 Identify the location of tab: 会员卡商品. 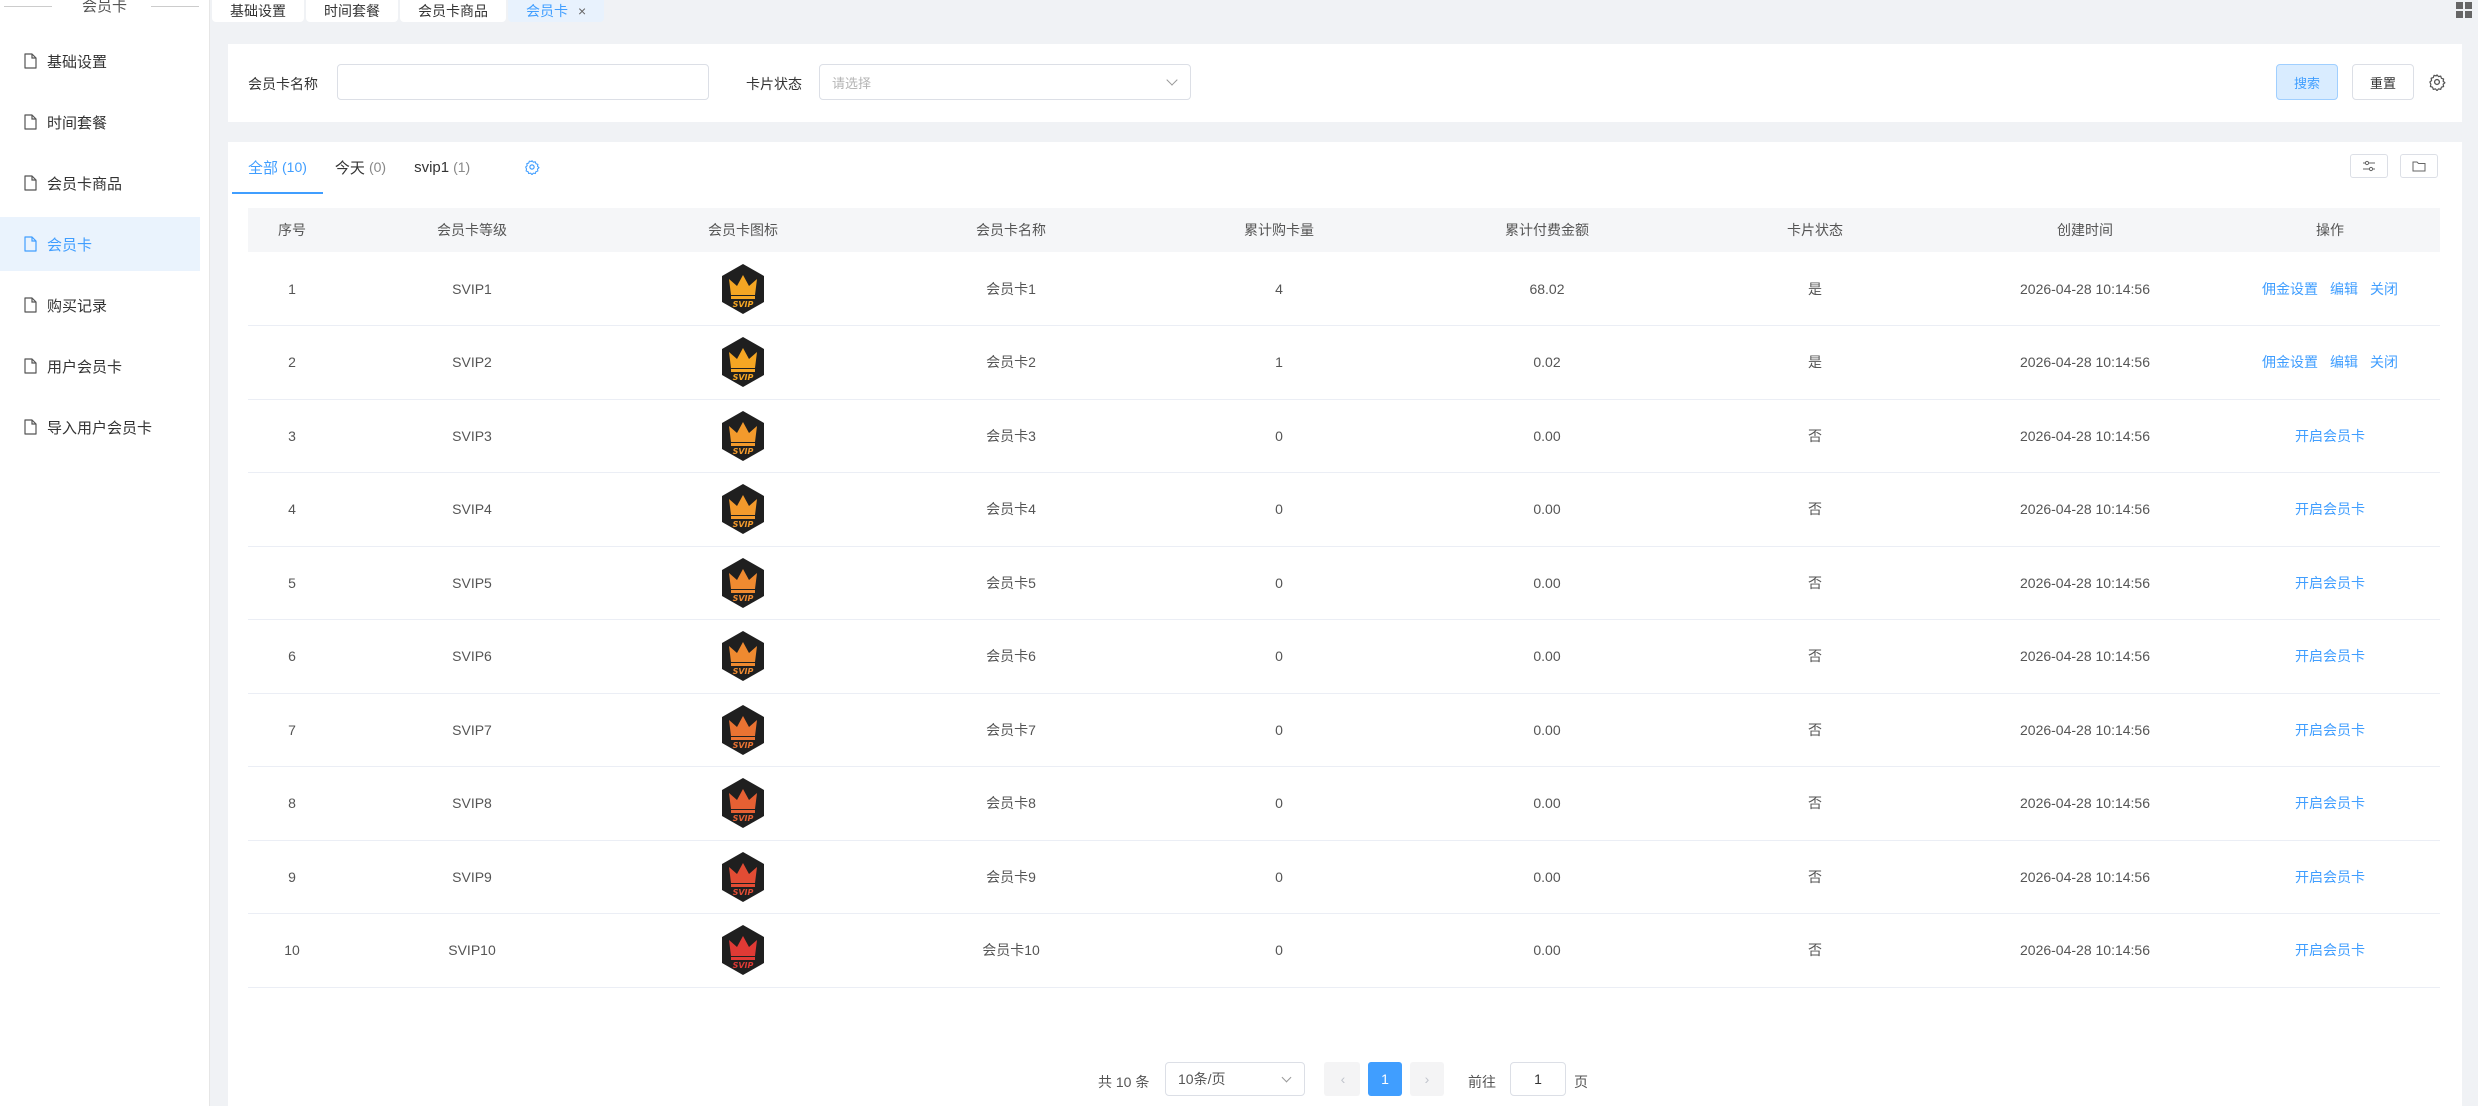
(453, 11).